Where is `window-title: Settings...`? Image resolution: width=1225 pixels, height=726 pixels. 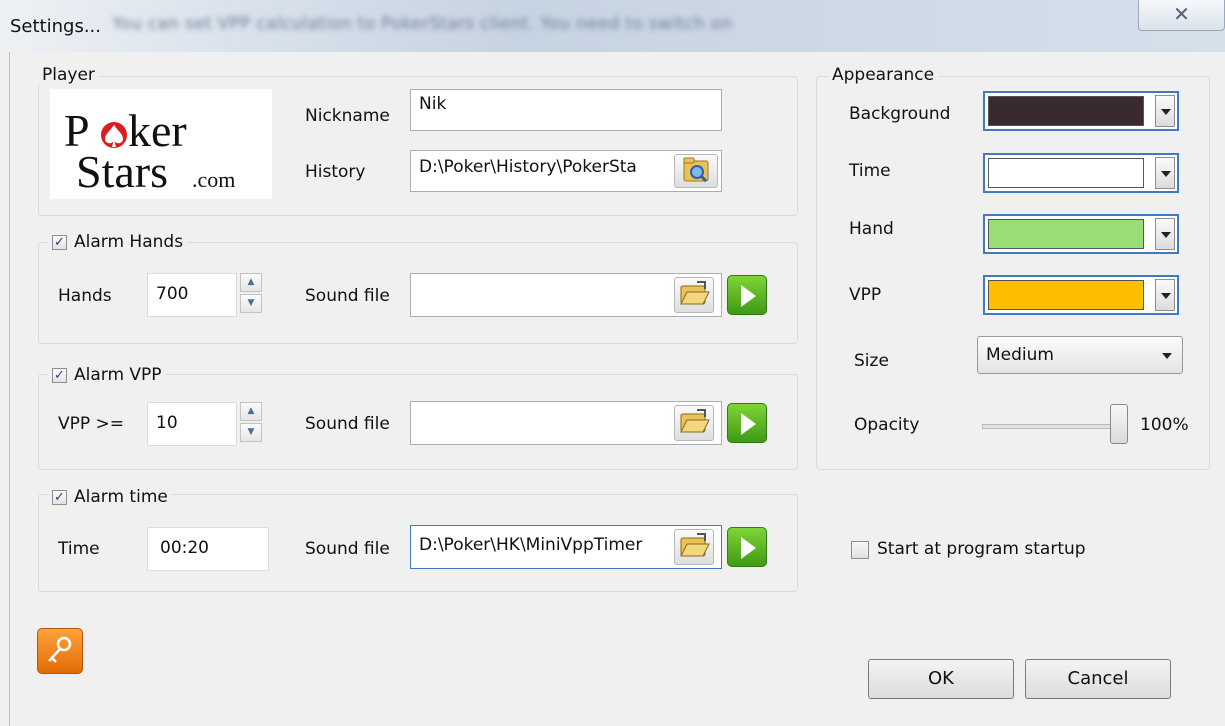 window-title: Settings... is located at coordinates (55, 26).